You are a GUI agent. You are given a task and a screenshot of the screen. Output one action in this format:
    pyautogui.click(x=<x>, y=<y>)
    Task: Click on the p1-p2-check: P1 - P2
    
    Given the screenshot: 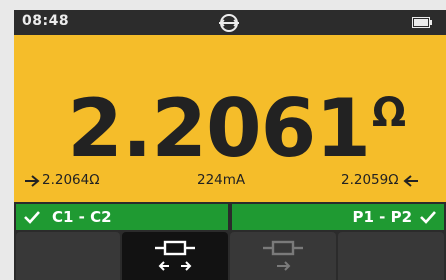 What is the action you would take?
    pyautogui.click(x=338, y=217)
    